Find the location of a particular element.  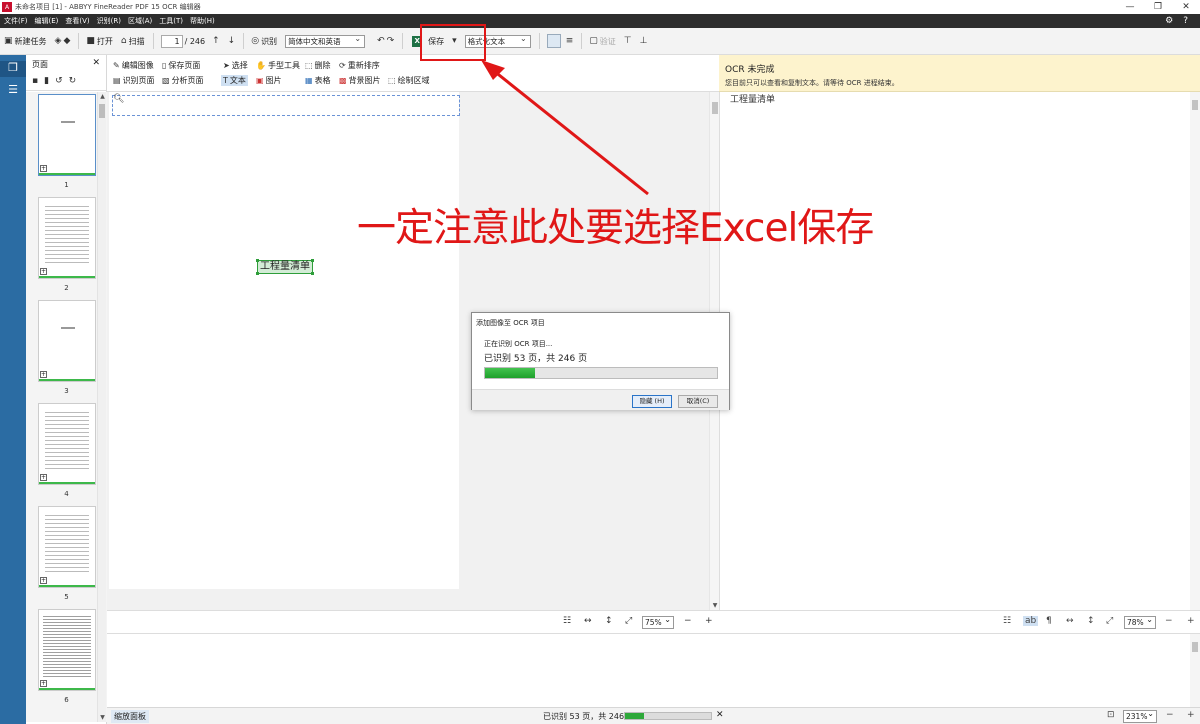

text-zoom-select: 78% is located at coordinates (1140, 621).